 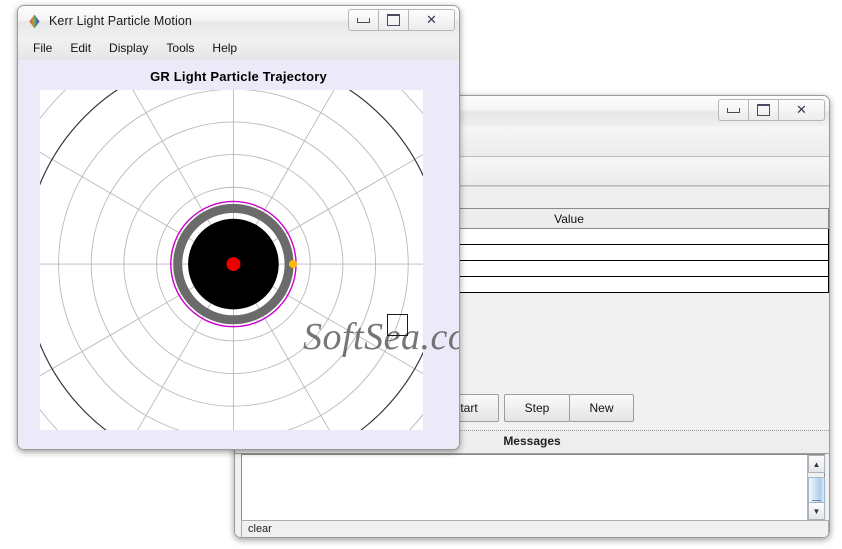 What do you see at coordinates (533, 492) in the screenshot?
I see `messages-textarea: ▲ ▼` at bounding box center [533, 492].